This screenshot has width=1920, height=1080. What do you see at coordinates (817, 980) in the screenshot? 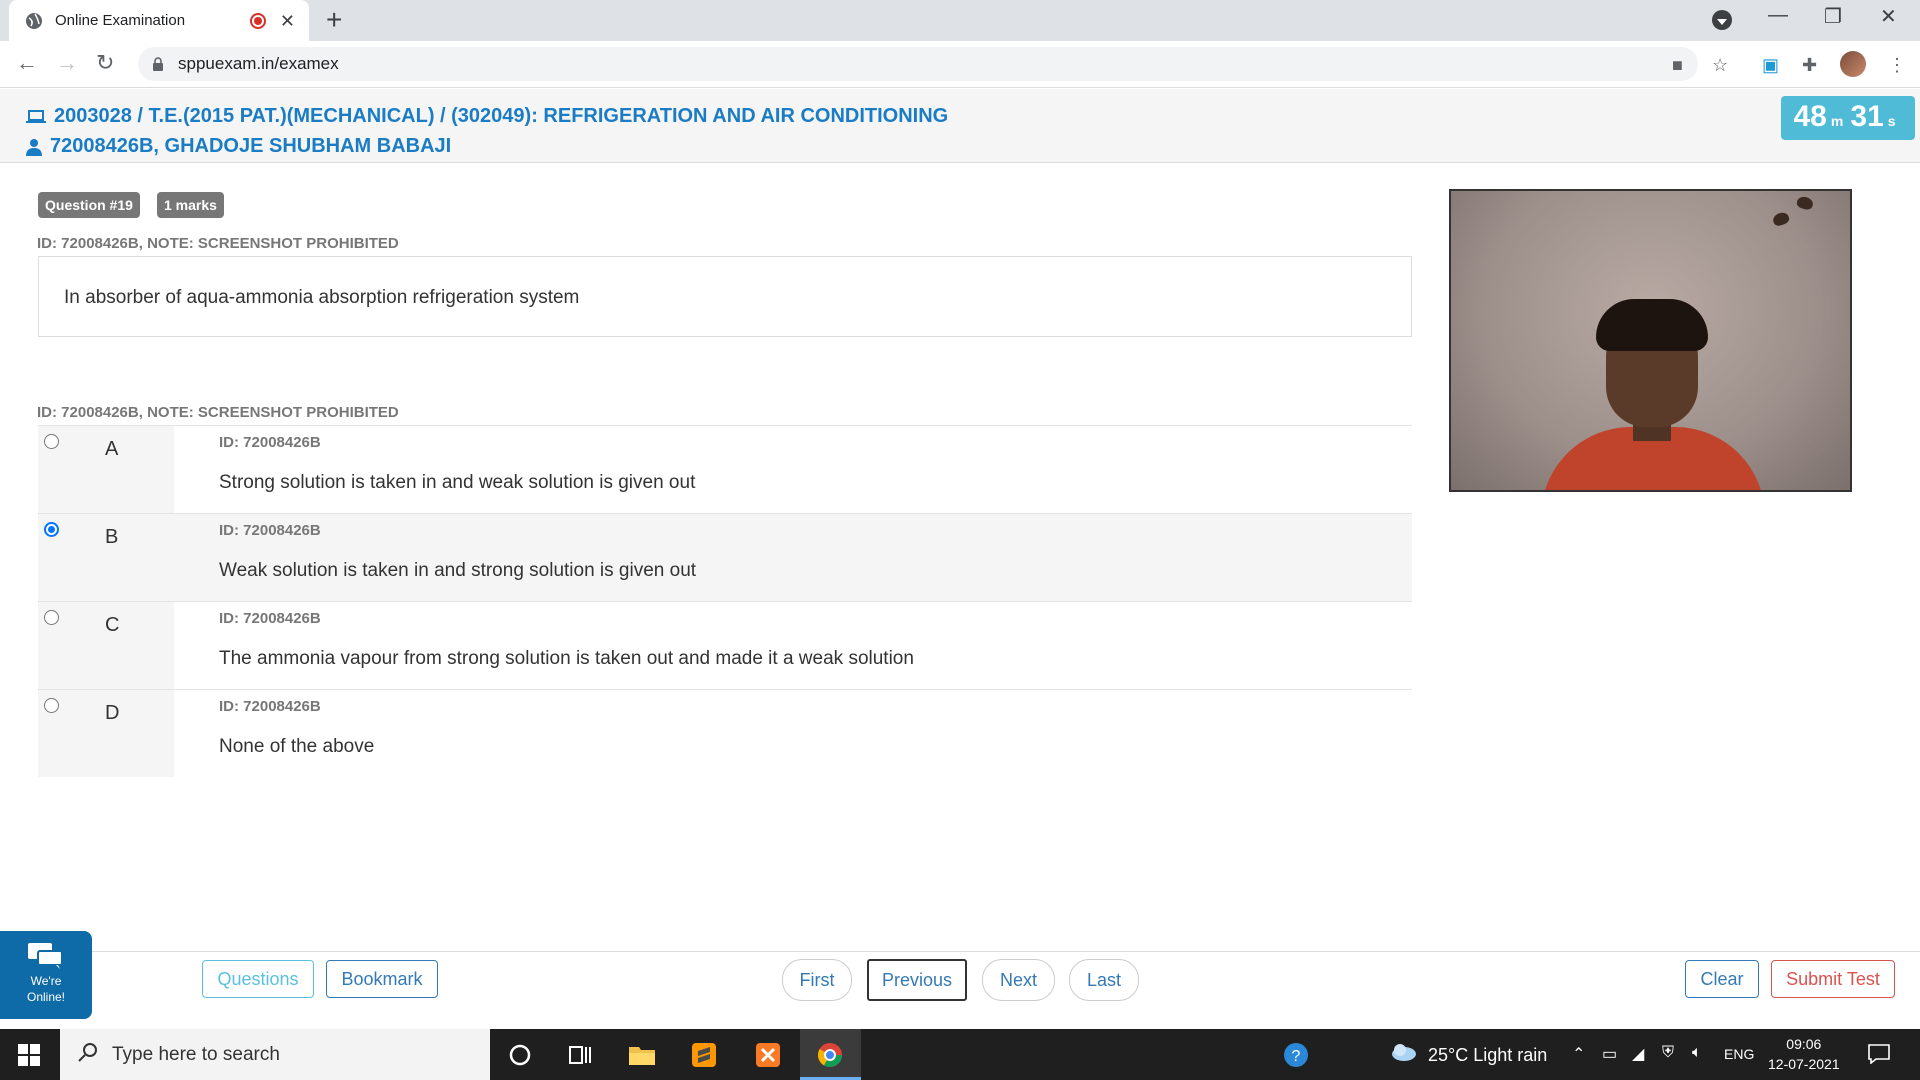
I see `first-button: First` at bounding box center [817, 980].